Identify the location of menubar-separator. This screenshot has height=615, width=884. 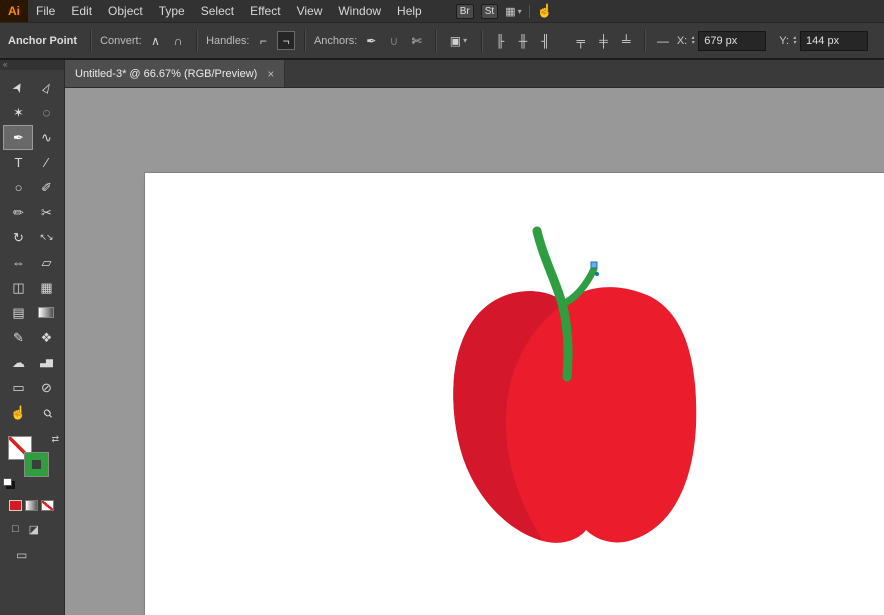
(529, 11).